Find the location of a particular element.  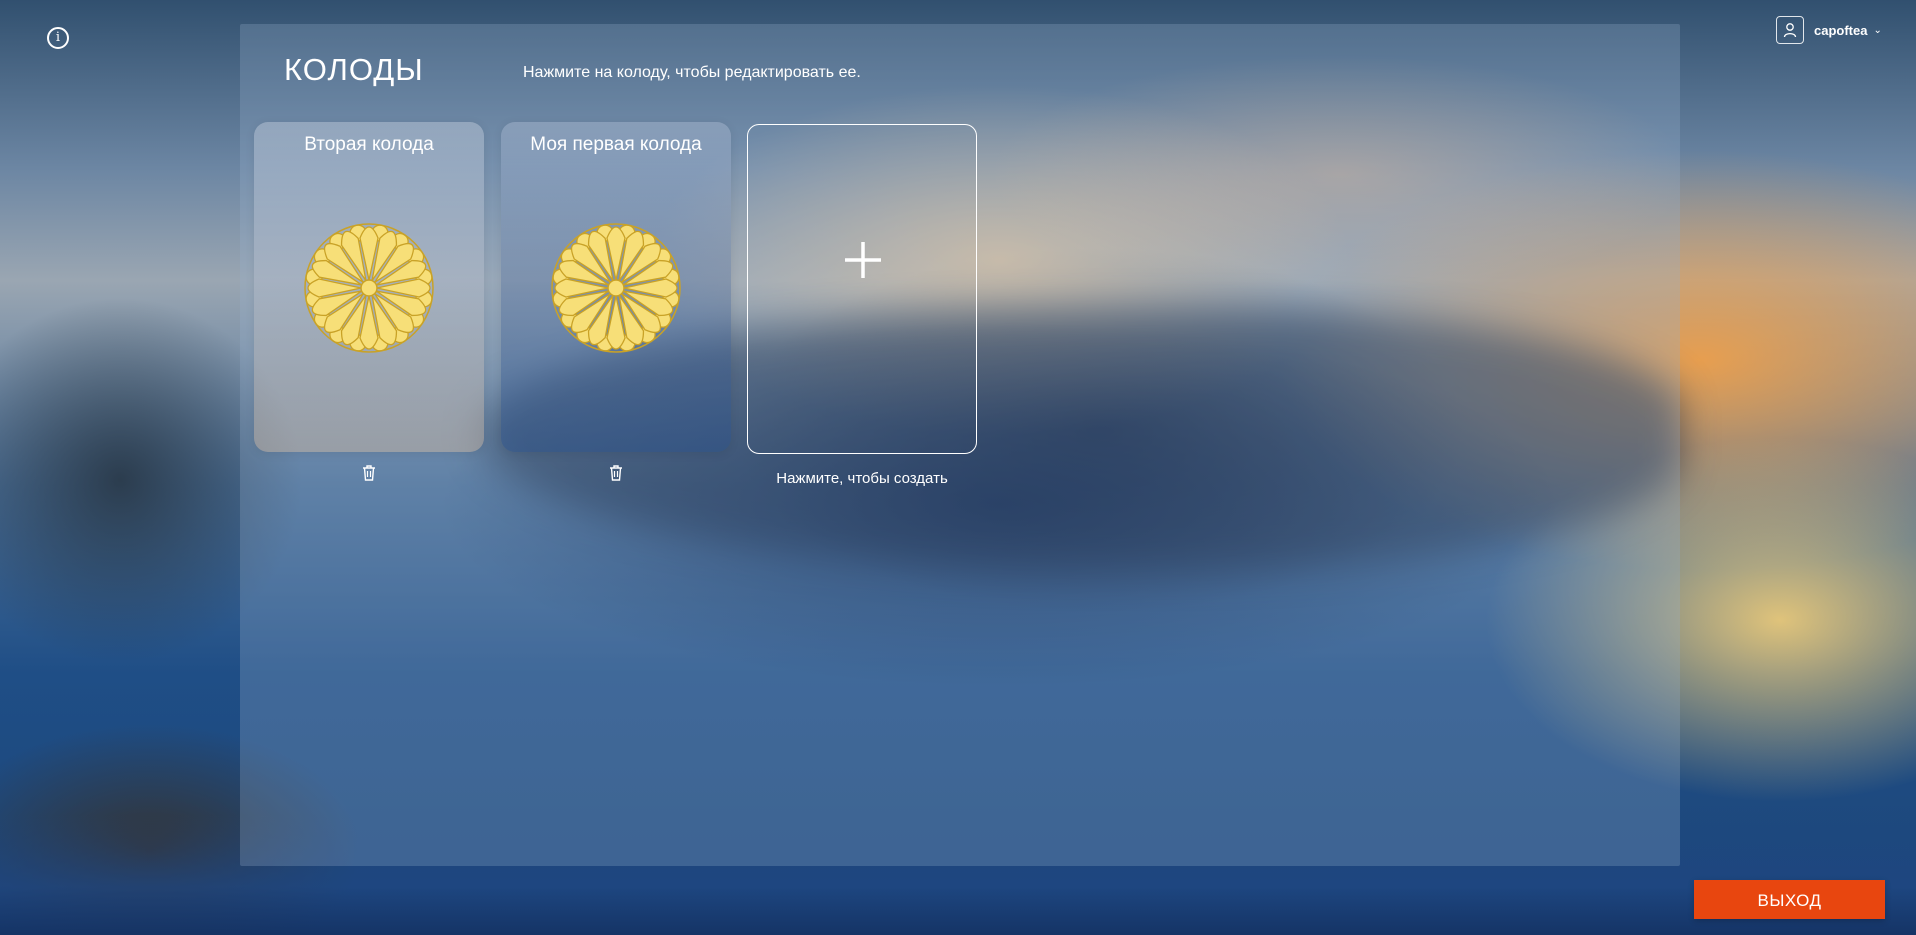

user-menu: capoftea ⌄ is located at coordinates (1829, 30).